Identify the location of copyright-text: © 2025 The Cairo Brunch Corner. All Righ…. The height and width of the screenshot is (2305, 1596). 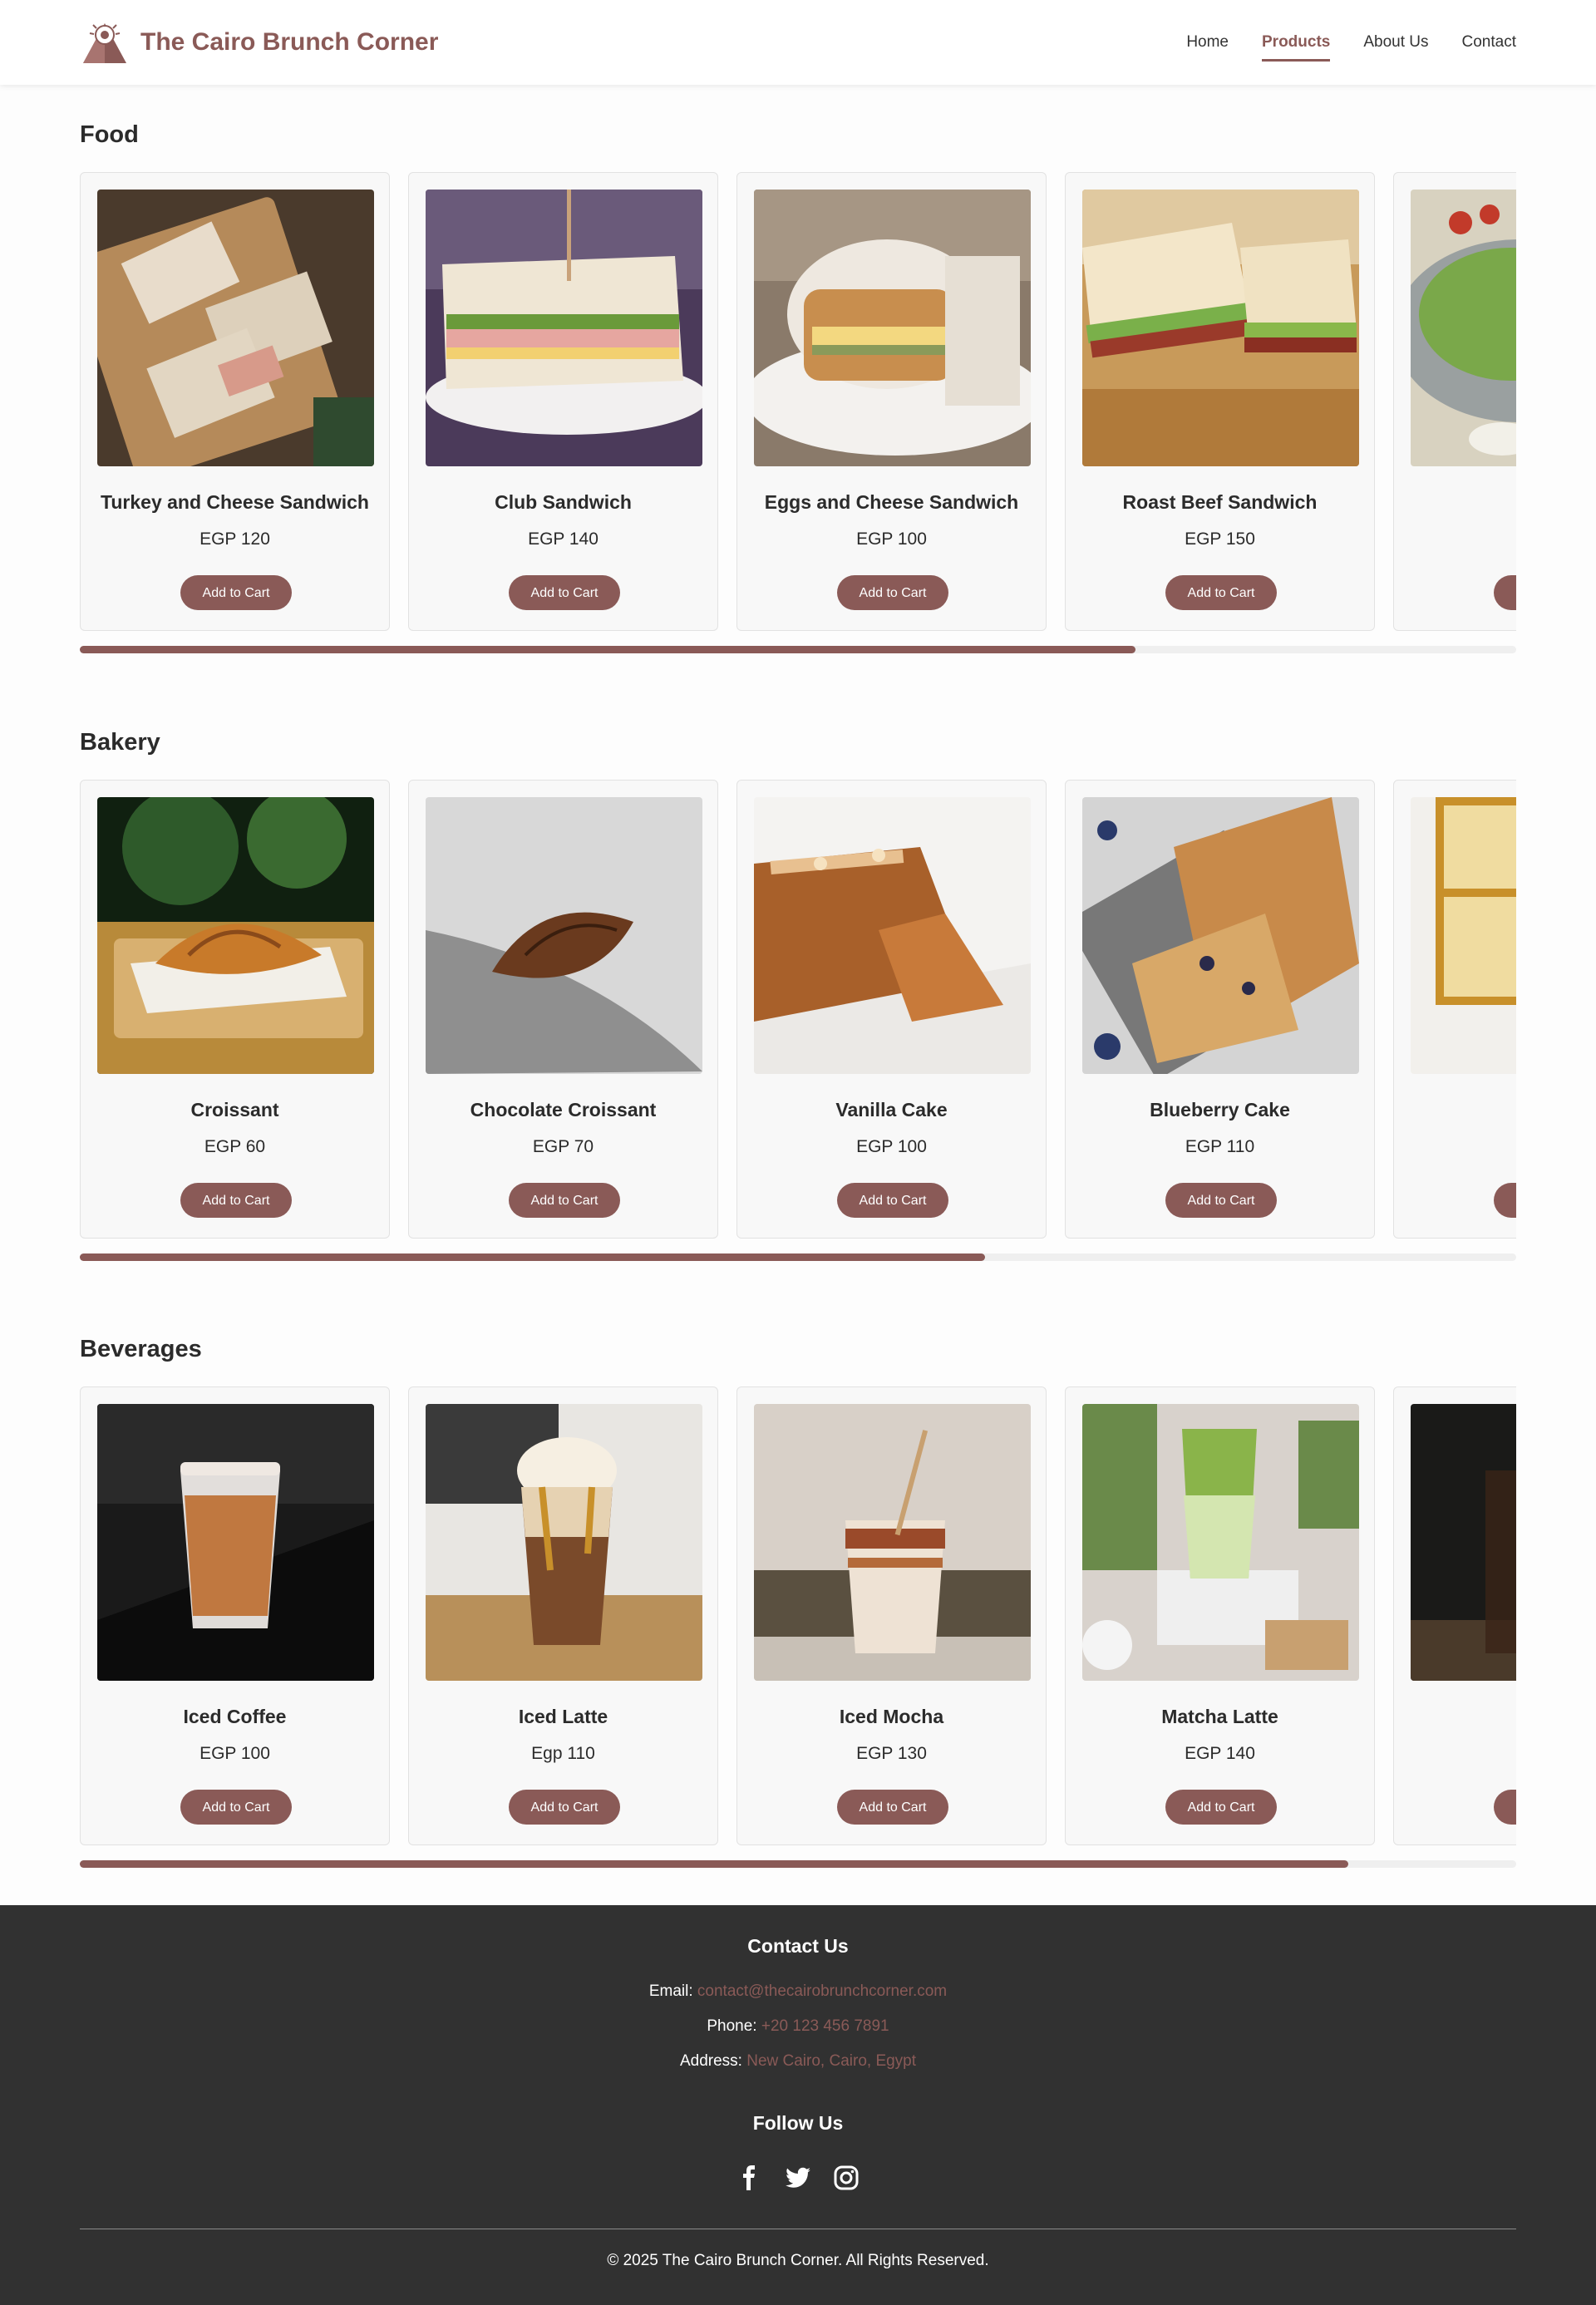
(798, 2260).